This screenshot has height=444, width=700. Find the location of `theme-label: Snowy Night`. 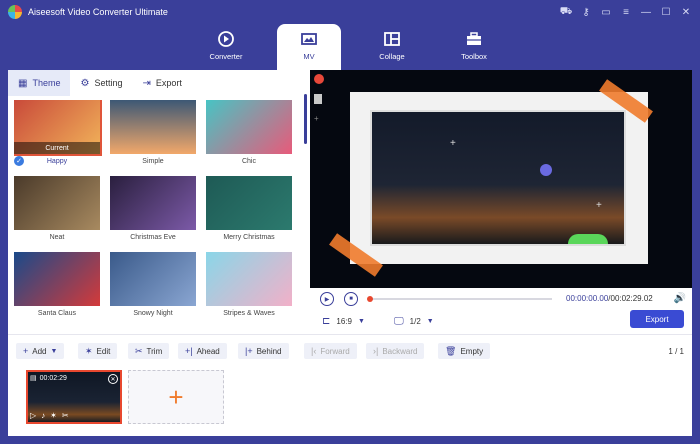

theme-label: Snowy Night is located at coordinates (153, 313).